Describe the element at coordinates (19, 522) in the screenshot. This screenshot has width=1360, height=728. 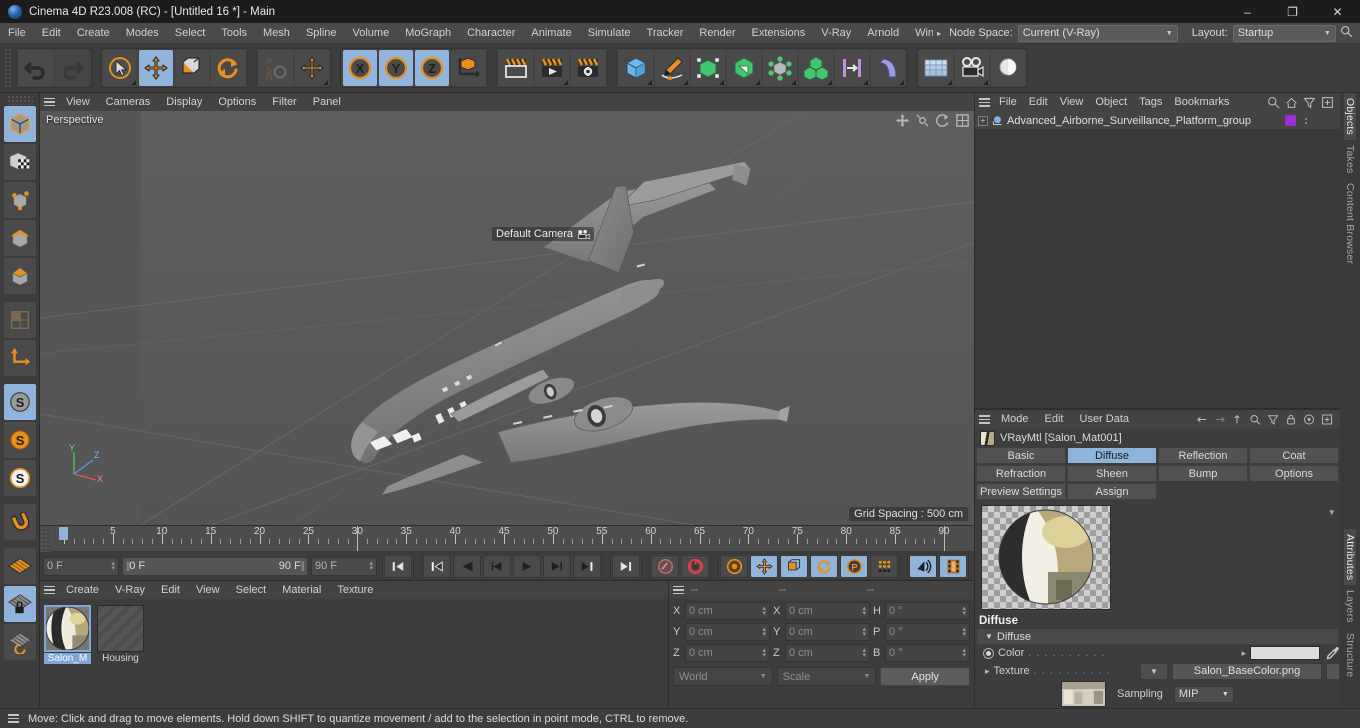
I see `magnet-button` at that location.